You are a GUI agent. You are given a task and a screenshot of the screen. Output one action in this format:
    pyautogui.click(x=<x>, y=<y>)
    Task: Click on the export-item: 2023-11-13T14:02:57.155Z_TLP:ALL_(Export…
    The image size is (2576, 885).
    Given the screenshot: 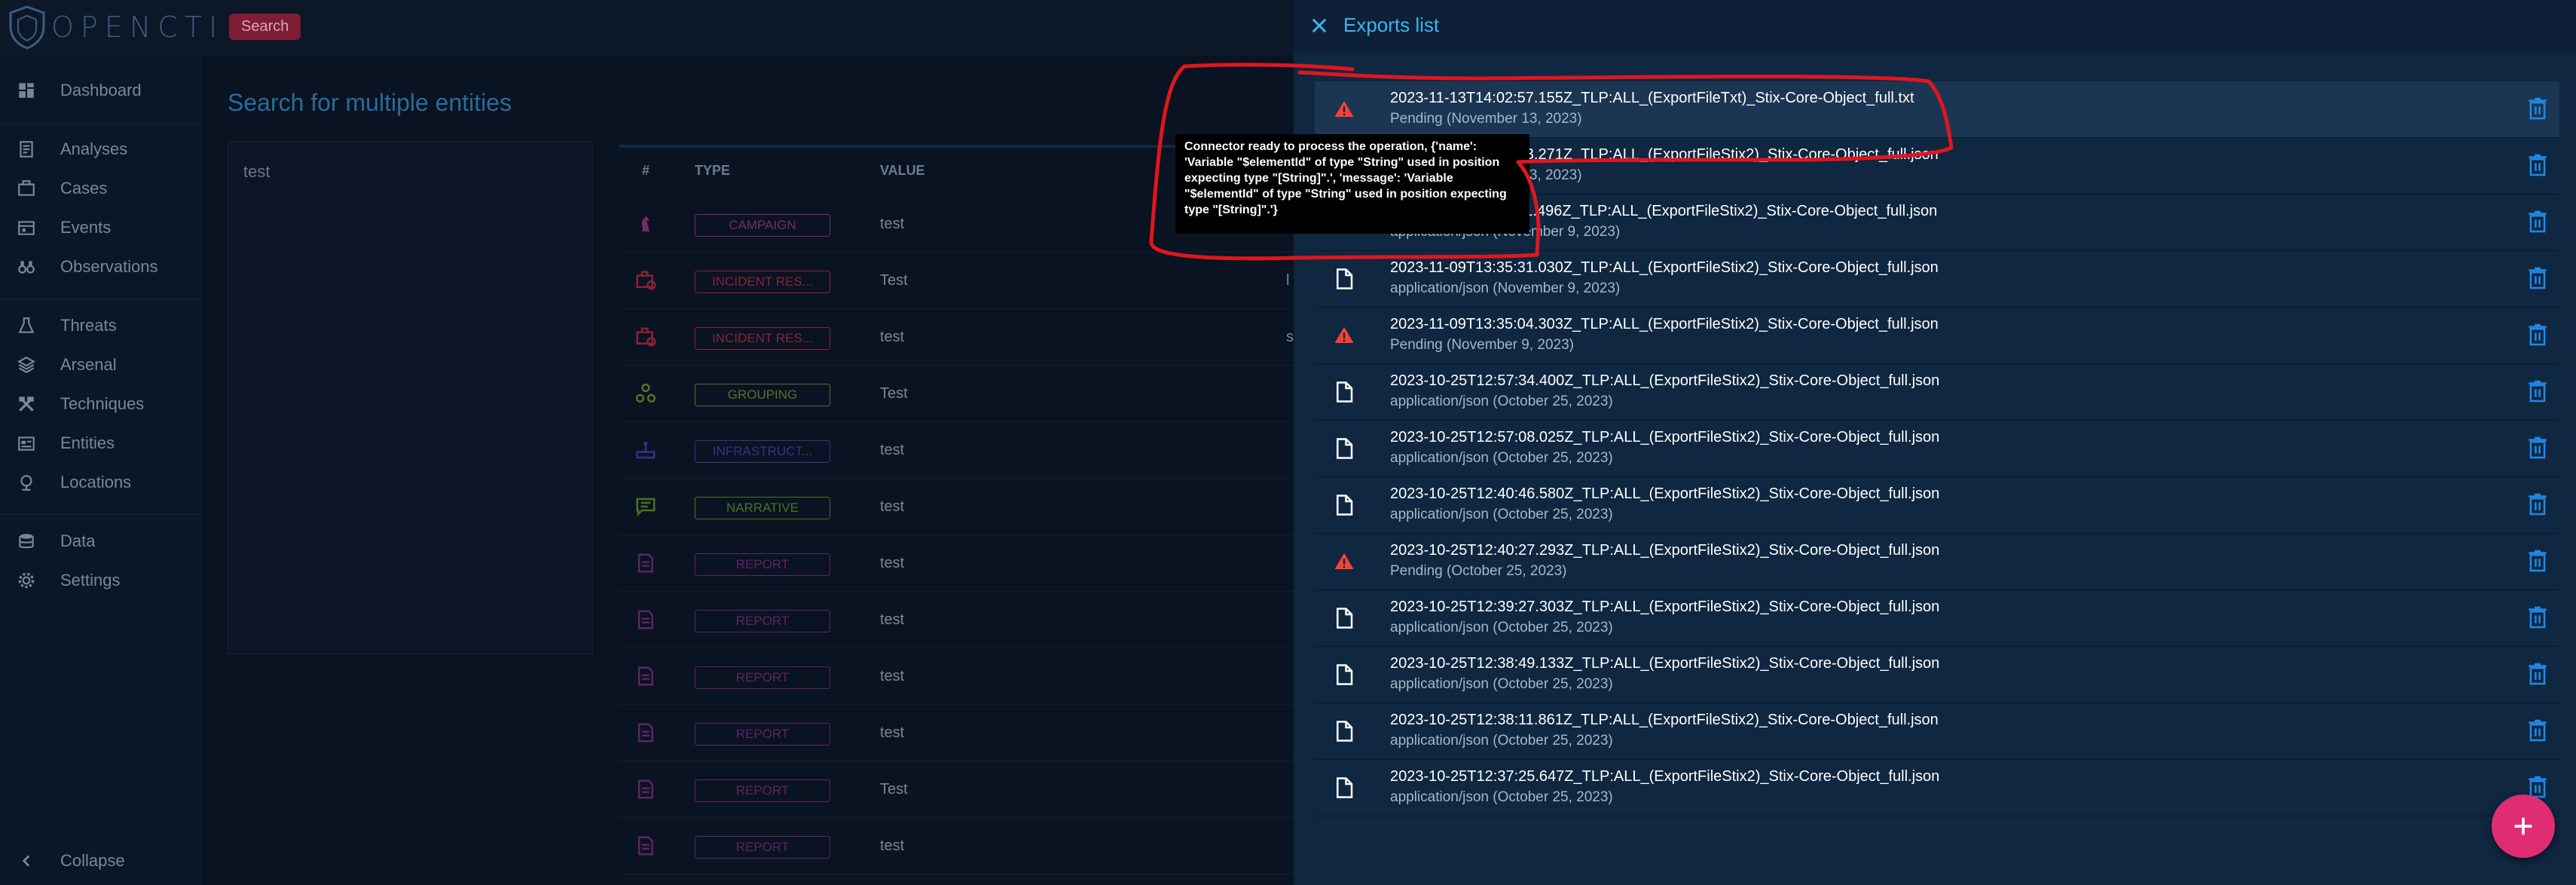 What is the action you would take?
    pyautogui.click(x=1937, y=109)
    